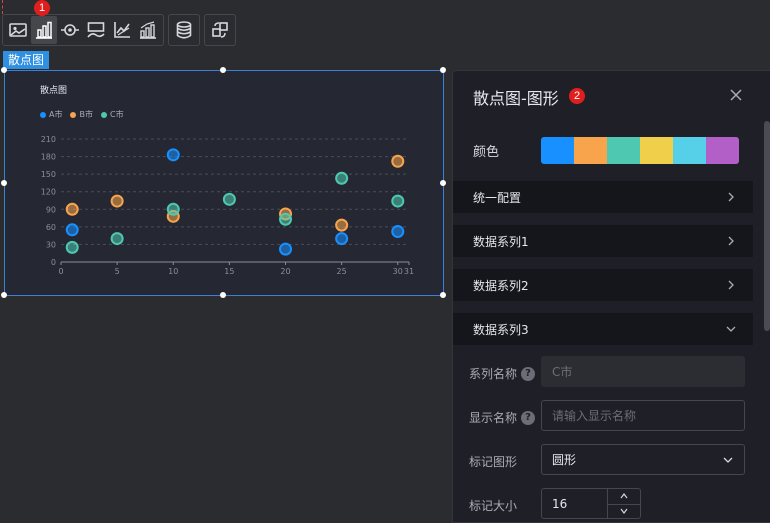 This screenshot has height=523, width=770. I want to click on image-chart-button, so click(18, 30).